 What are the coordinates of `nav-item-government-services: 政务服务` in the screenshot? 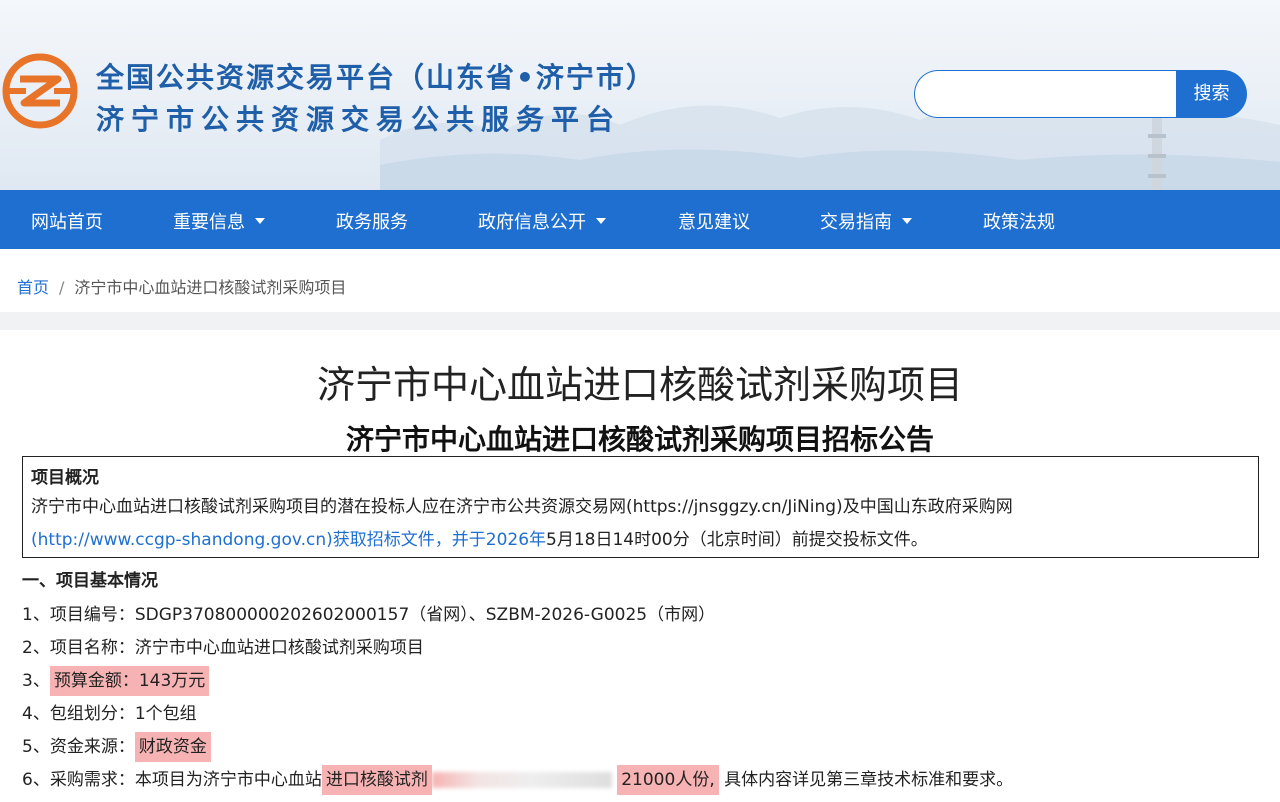 It's located at (372, 221).